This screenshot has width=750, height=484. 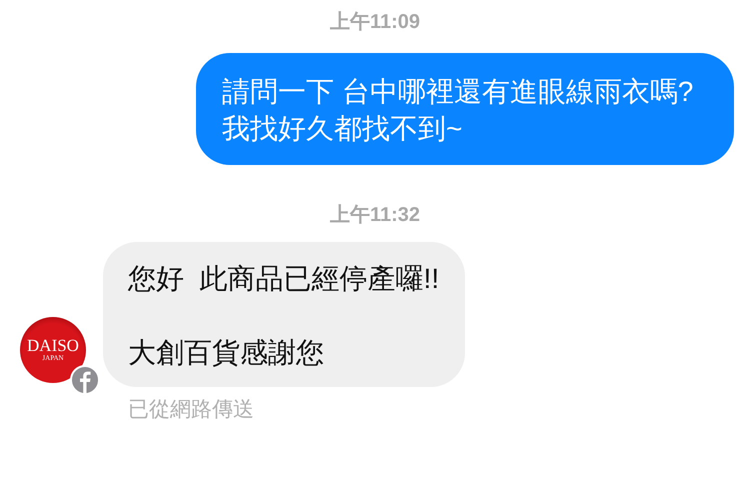 What do you see at coordinates (53, 345) in the screenshot?
I see `logo-text: DAISO` at bounding box center [53, 345].